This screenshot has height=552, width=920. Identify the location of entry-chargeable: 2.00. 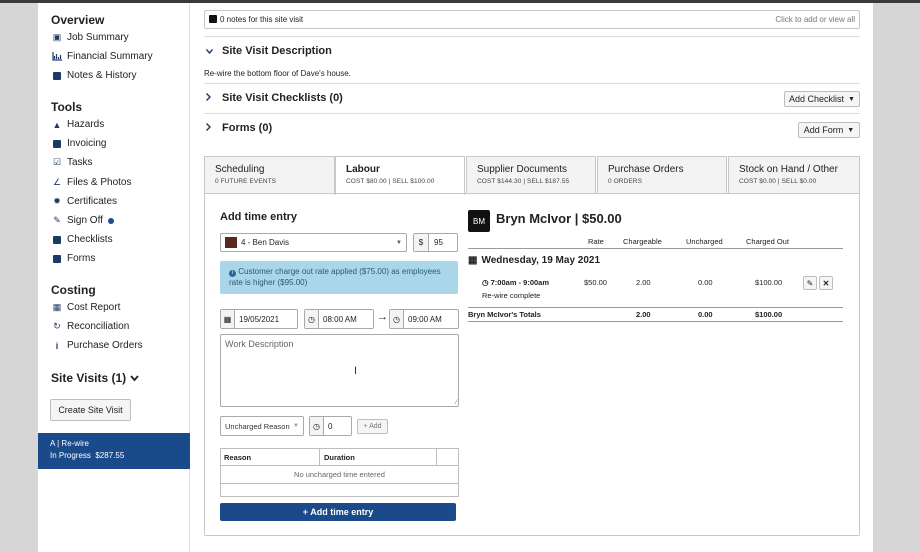
(643, 282).